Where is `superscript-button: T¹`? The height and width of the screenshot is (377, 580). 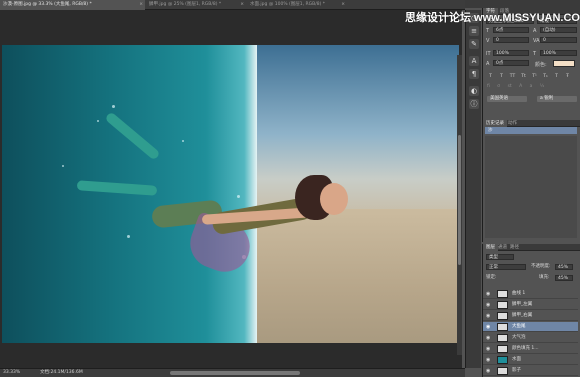 superscript-button: T¹ is located at coordinates (534, 77).